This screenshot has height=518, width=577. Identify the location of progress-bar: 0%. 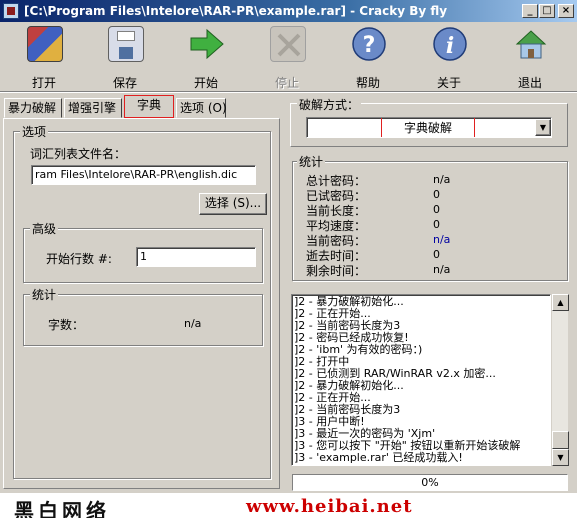
(430, 482).